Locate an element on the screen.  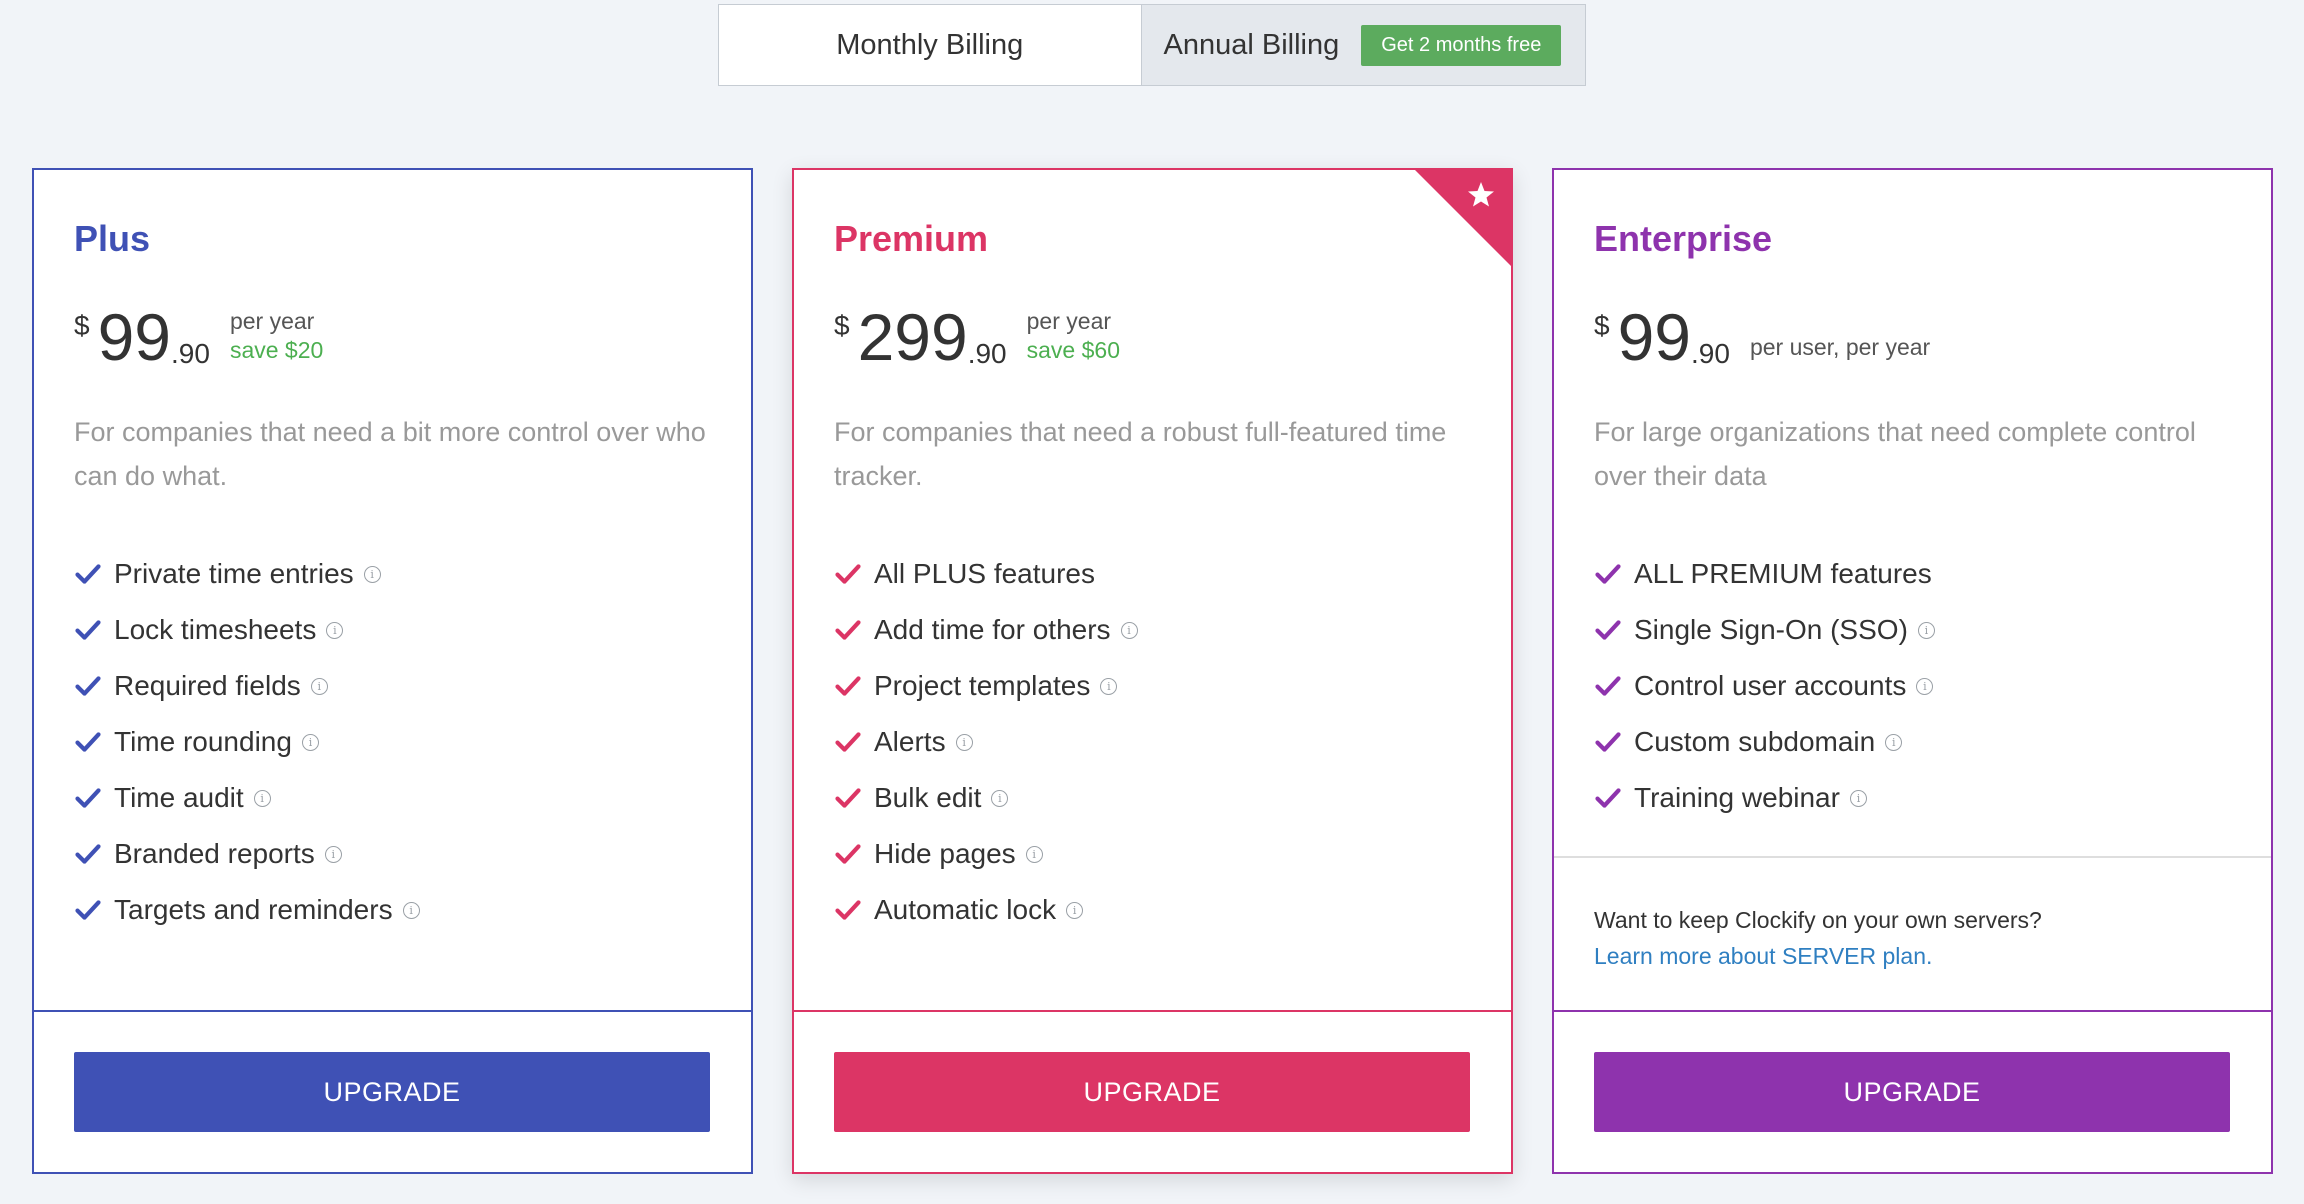
plan-price: $ 99 .90 per year save $20 is located at coordinates (198, 337).